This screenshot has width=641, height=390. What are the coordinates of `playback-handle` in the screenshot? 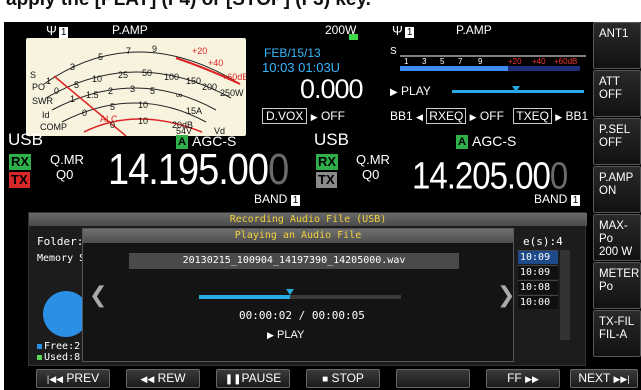 It's located at (289, 292).